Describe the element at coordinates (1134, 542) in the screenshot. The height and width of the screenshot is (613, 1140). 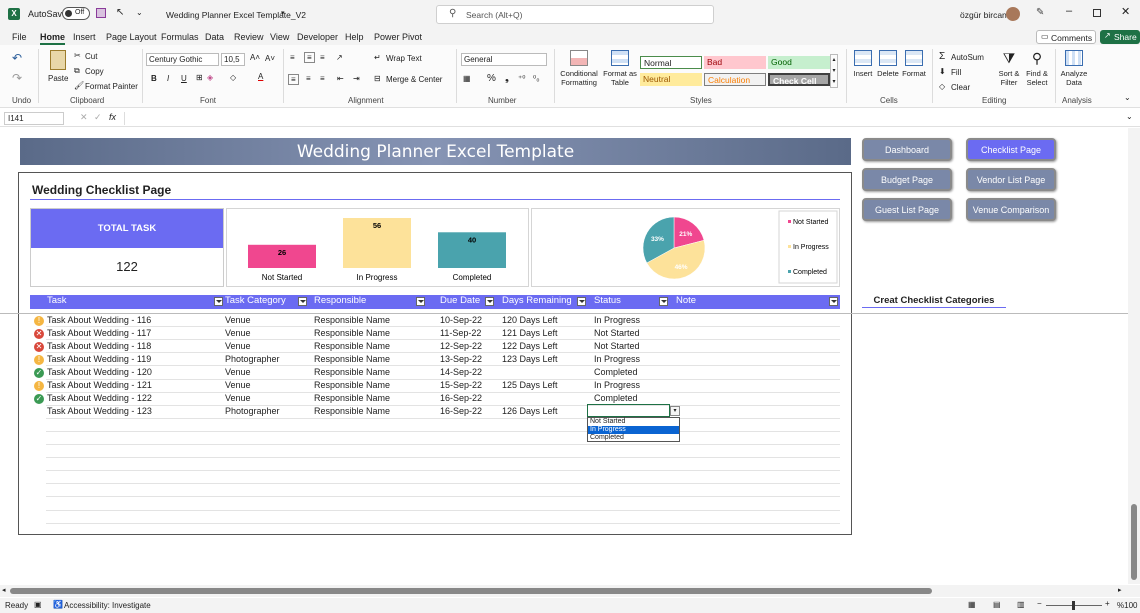
I see `vertical-scroll-thumb` at that location.